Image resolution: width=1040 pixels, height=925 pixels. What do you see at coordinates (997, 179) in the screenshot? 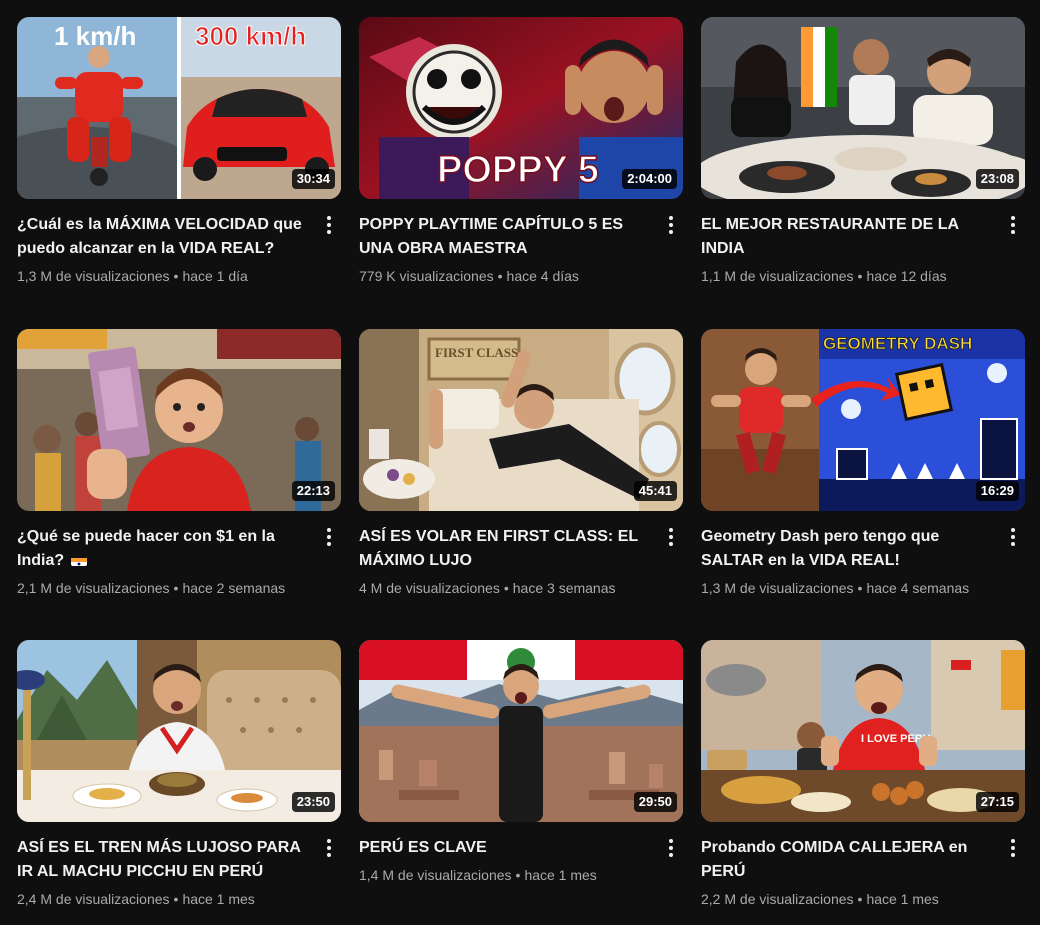
I see `video-duration: 23:08` at bounding box center [997, 179].